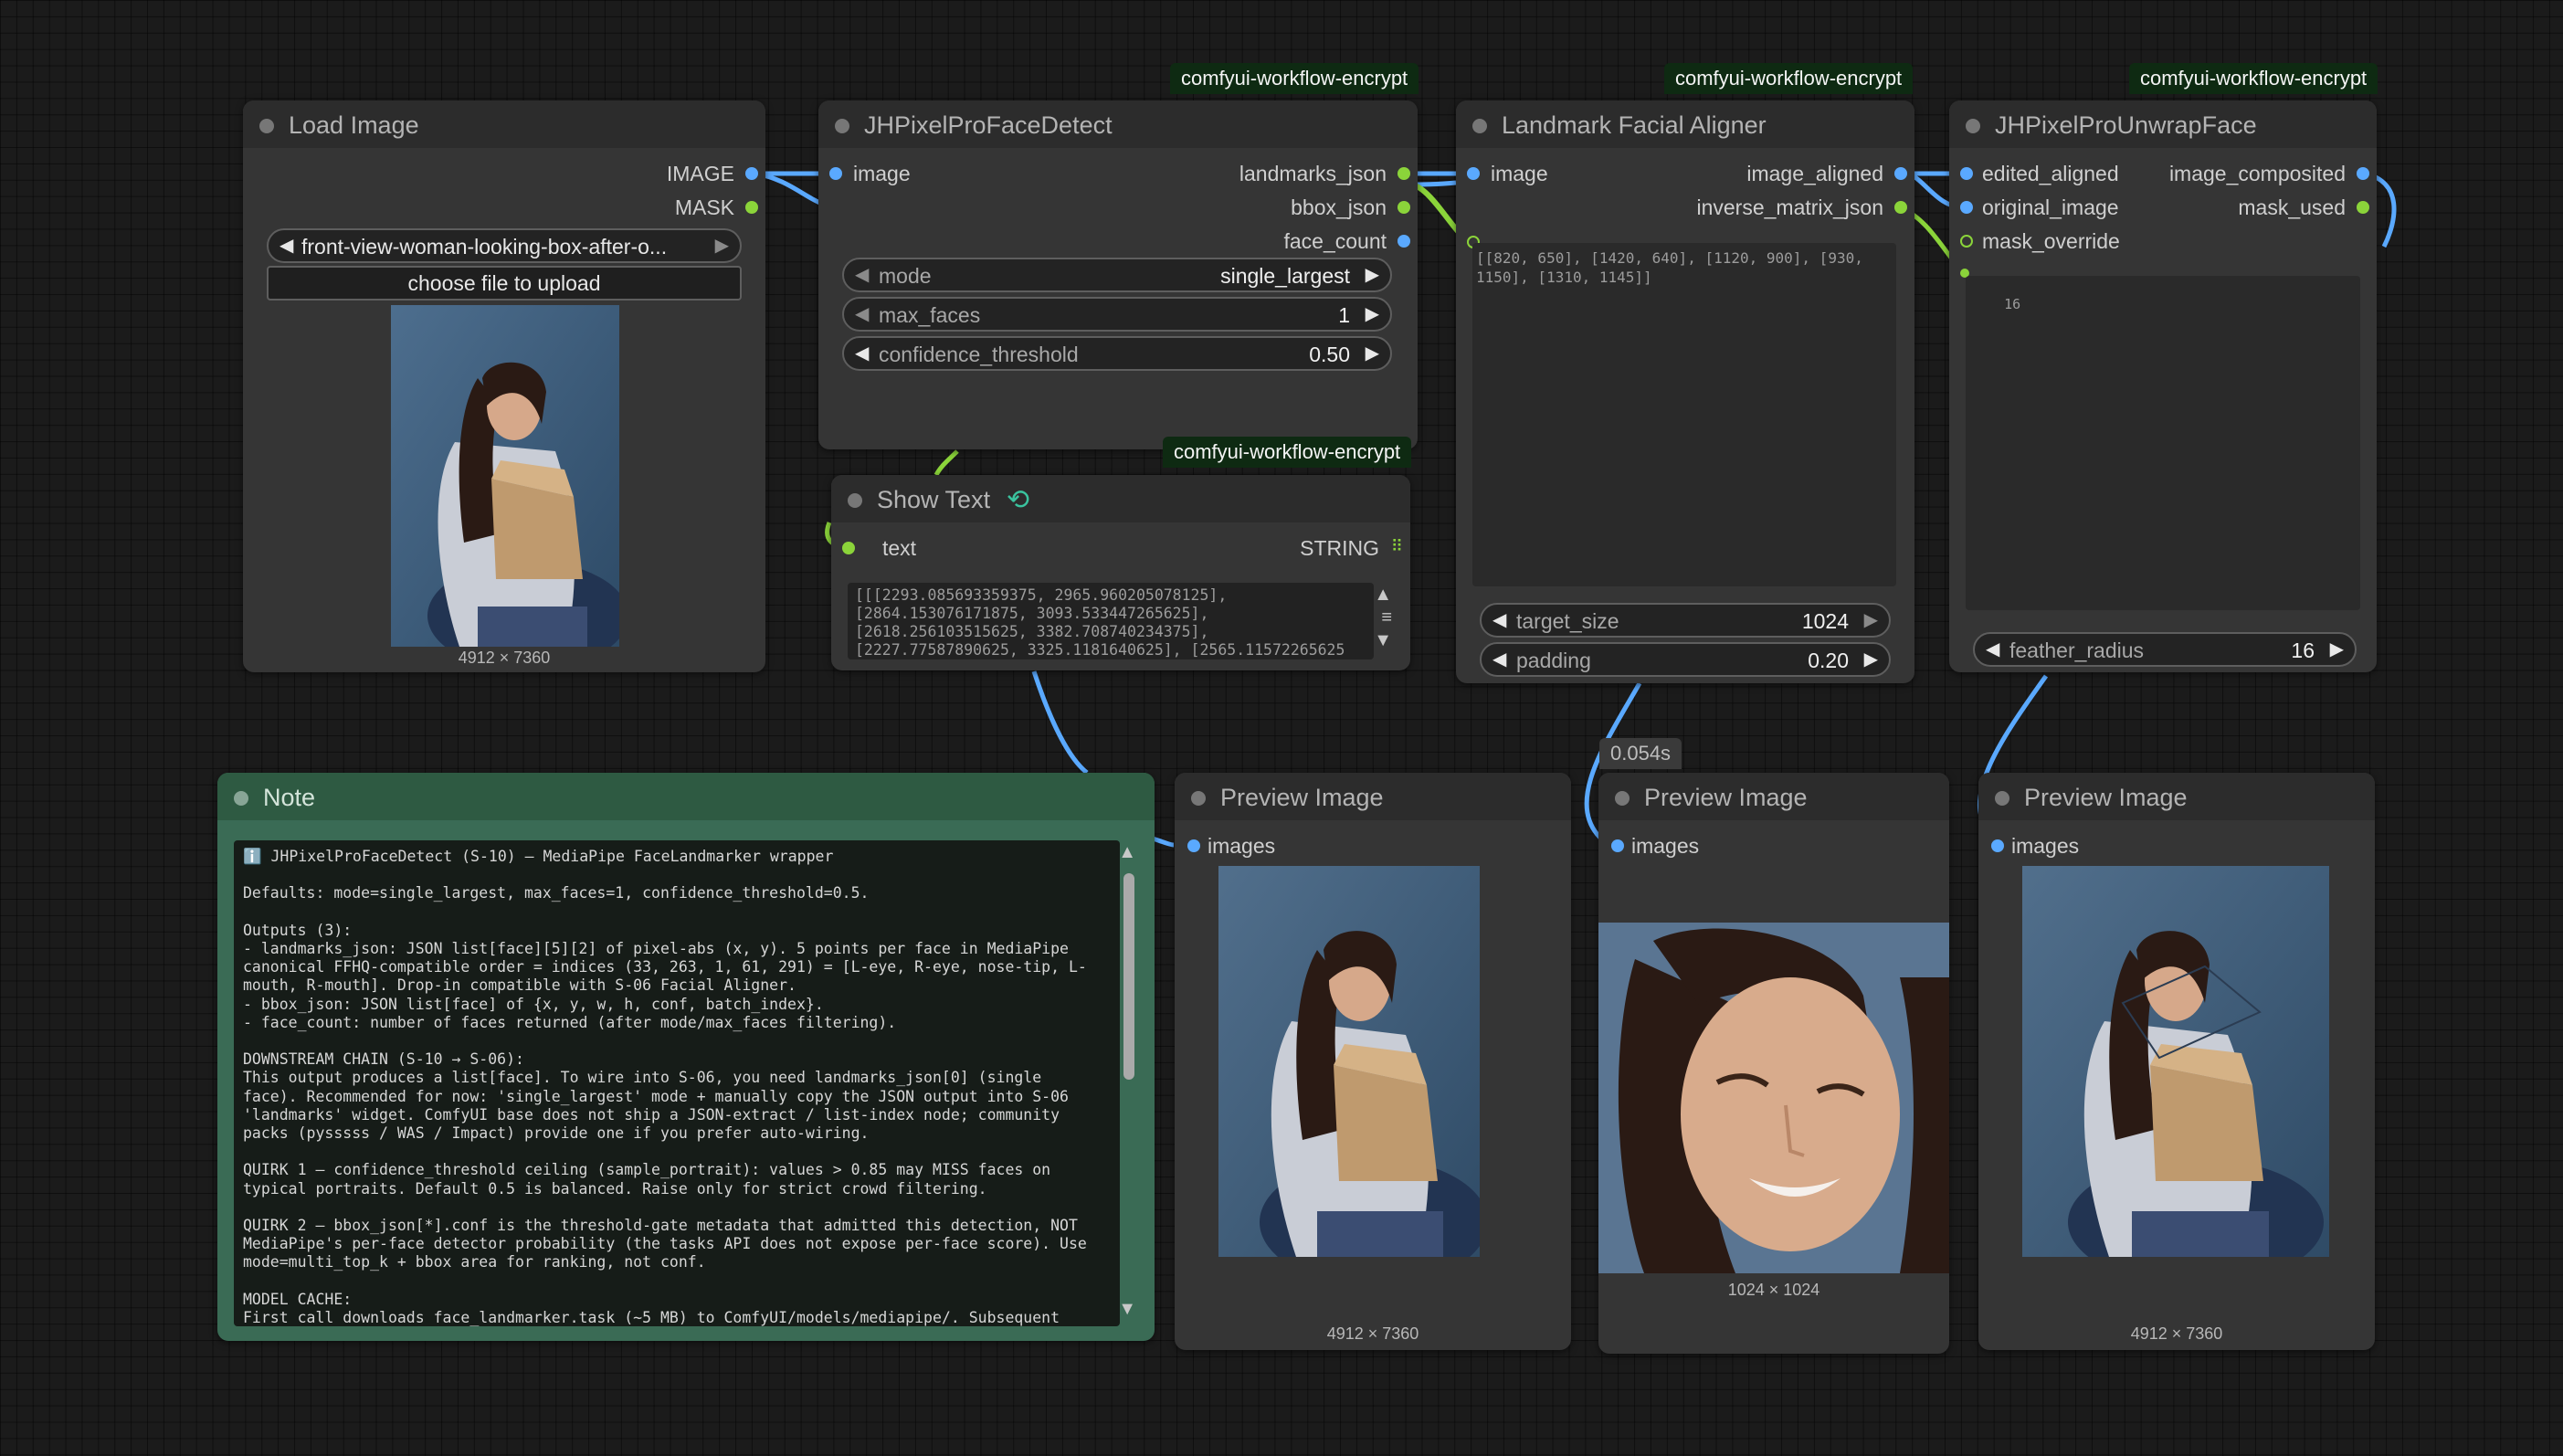 The image size is (2563, 1456). What do you see at coordinates (751, 174) in the screenshot?
I see `output-image-socket` at bounding box center [751, 174].